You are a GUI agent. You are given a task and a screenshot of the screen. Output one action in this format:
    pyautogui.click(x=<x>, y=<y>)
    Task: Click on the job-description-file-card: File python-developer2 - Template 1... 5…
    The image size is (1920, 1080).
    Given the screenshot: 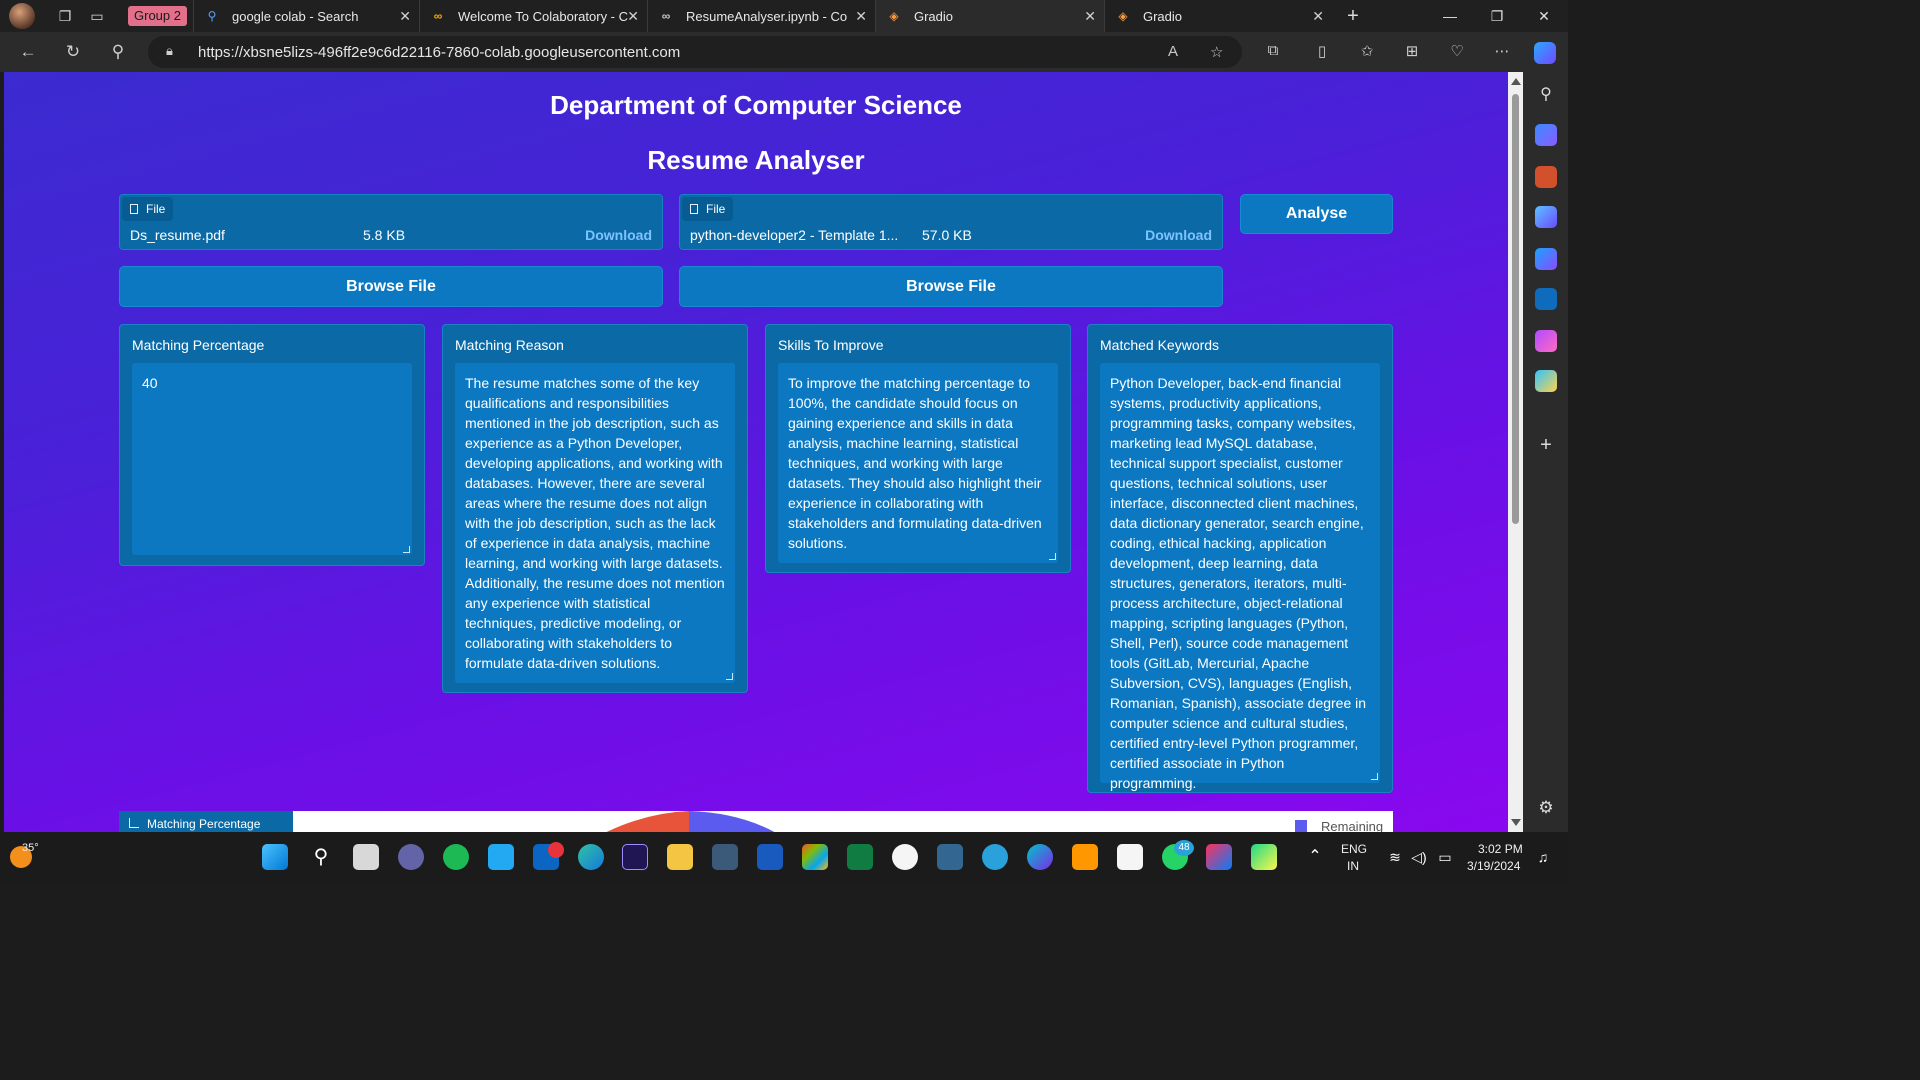 What is the action you would take?
    pyautogui.click(x=951, y=222)
    